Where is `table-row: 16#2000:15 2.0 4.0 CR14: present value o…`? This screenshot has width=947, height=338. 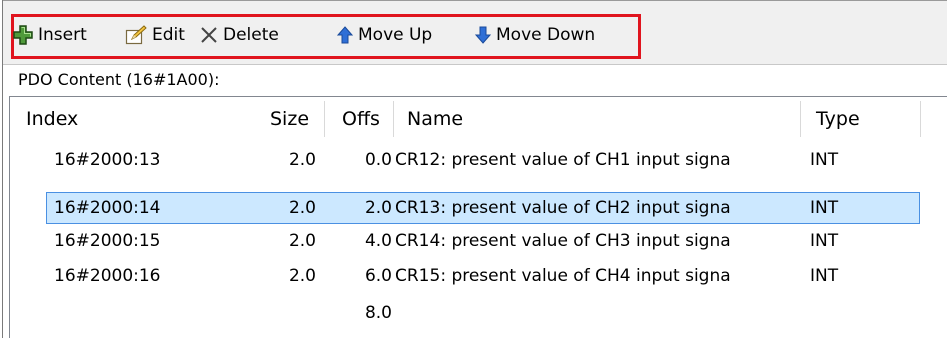 table-row: 16#2000:15 2.0 4.0 CR14: present value o… is located at coordinates (478, 241).